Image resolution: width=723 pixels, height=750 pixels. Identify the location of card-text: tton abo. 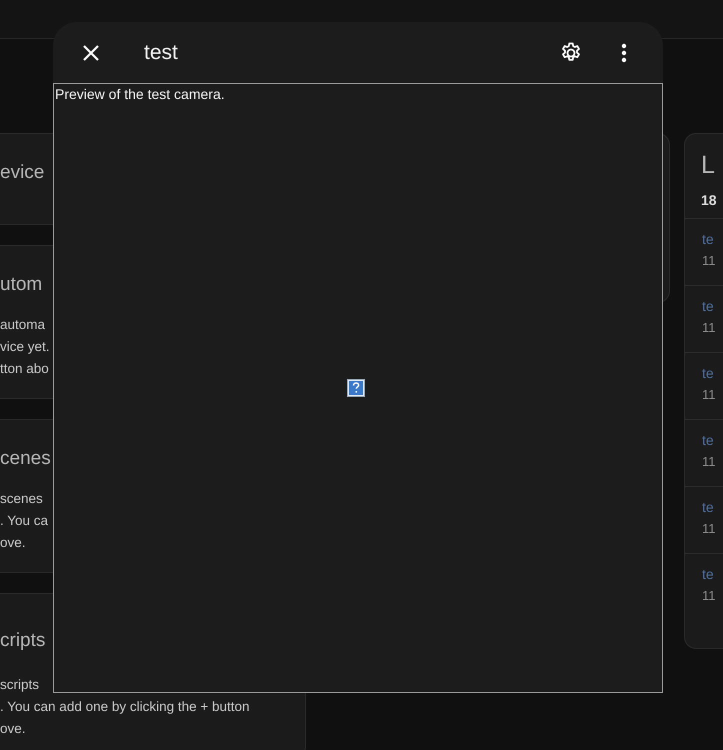
(24, 369).